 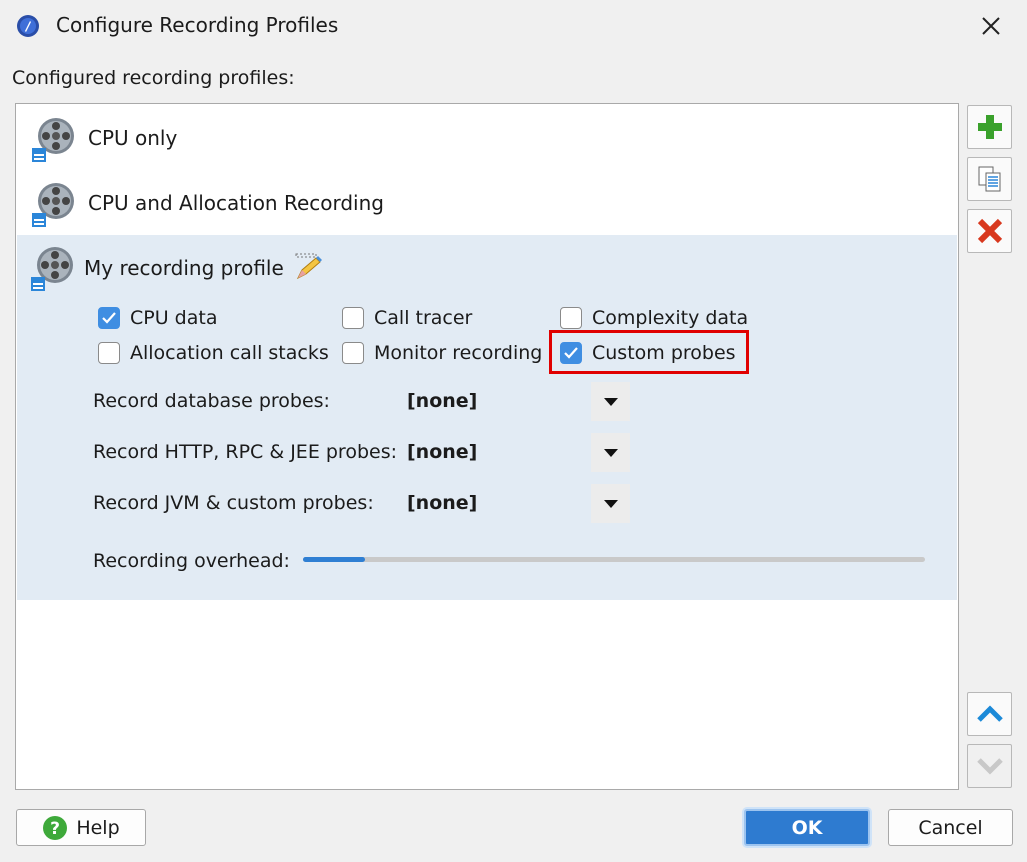 What do you see at coordinates (670, 318) in the screenshot?
I see `complexity-data-label: Complexity data` at bounding box center [670, 318].